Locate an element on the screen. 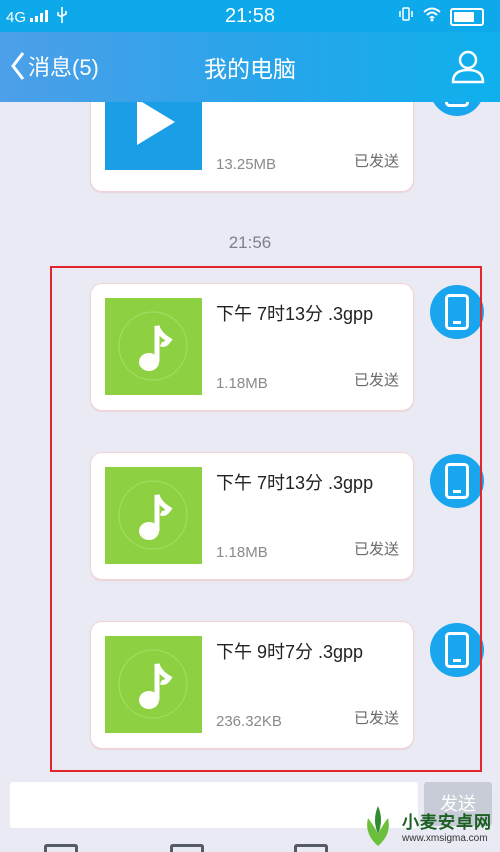 The width and height of the screenshot is (500, 852). folder-icon is located at coordinates (311, 848).